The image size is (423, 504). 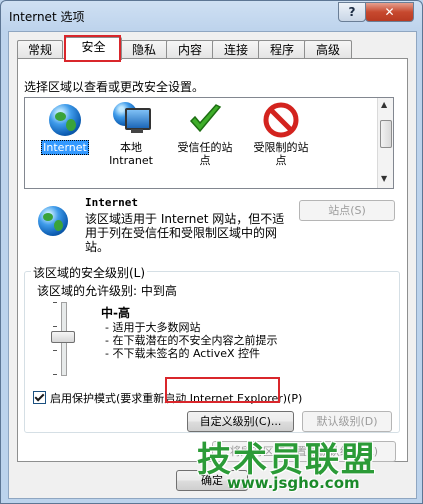 I want to click on watermark-url: www.jsgho.com, so click(x=293, y=483).